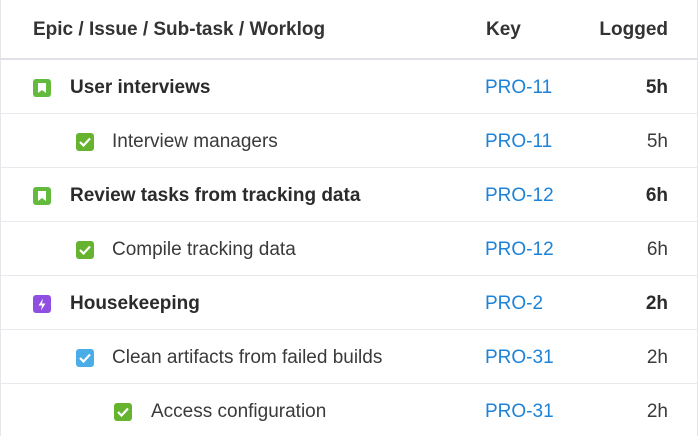 Image resolution: width=698 pixels, height=436 pixels. I want to click on epic-icon, so click(42, 304).